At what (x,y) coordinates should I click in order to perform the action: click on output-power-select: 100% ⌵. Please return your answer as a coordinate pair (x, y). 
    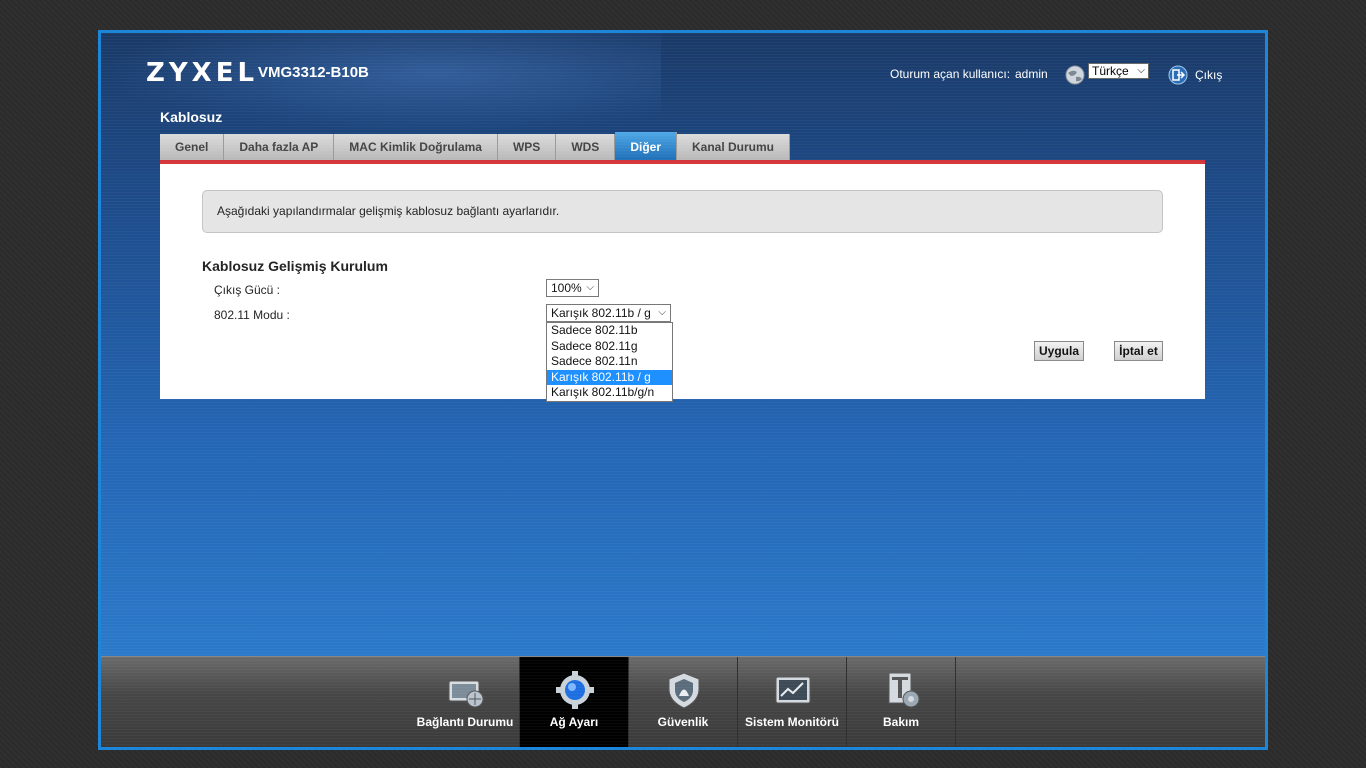
    Looking at the image, I should click on (572, 288).